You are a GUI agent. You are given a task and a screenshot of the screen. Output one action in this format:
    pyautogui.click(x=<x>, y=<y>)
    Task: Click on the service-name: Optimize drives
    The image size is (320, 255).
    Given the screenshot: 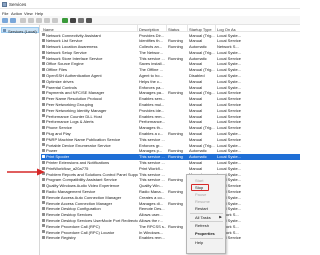 What is the action you would take?
    pyautogui.click(x=60, y=81)
    